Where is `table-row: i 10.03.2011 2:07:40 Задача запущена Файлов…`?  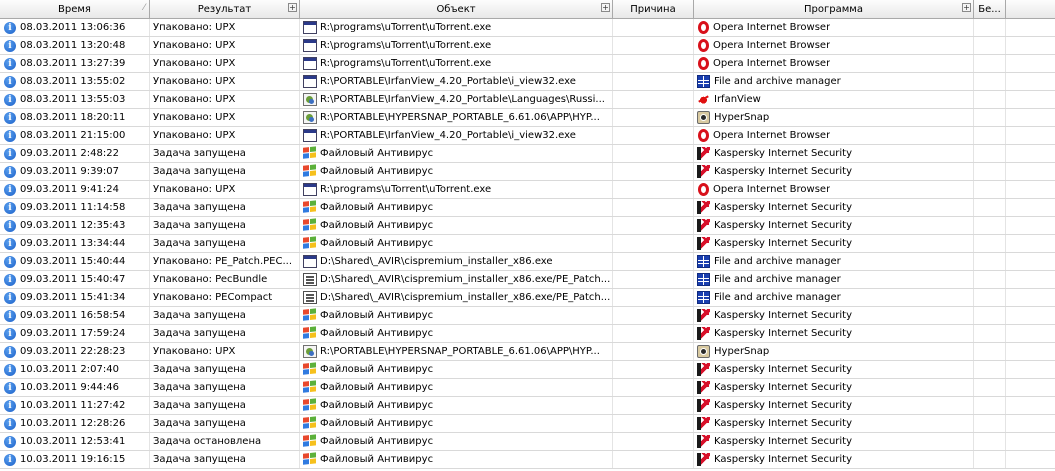
table-row: i 10.03.2011 2:07:40 Задача запущена Файлов… is located at coordinates (527, 370).